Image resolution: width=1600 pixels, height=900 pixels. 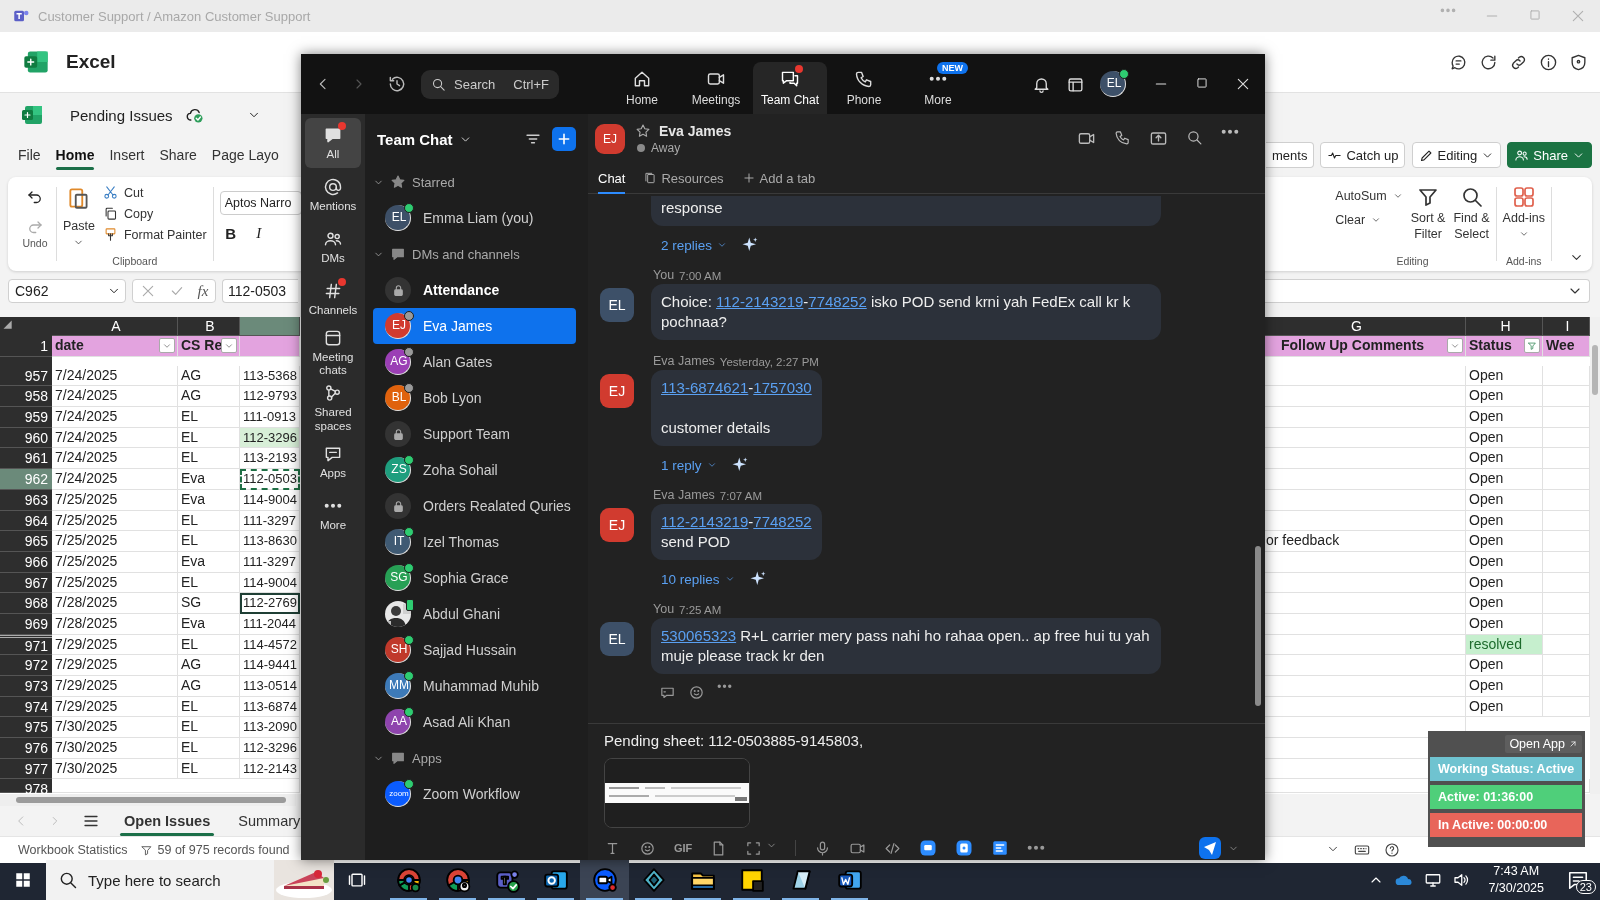 What do you see at coordinates (864, 88) in the screenshot?
I see `nav-tab: Phone` at bounding box center [864, 88].